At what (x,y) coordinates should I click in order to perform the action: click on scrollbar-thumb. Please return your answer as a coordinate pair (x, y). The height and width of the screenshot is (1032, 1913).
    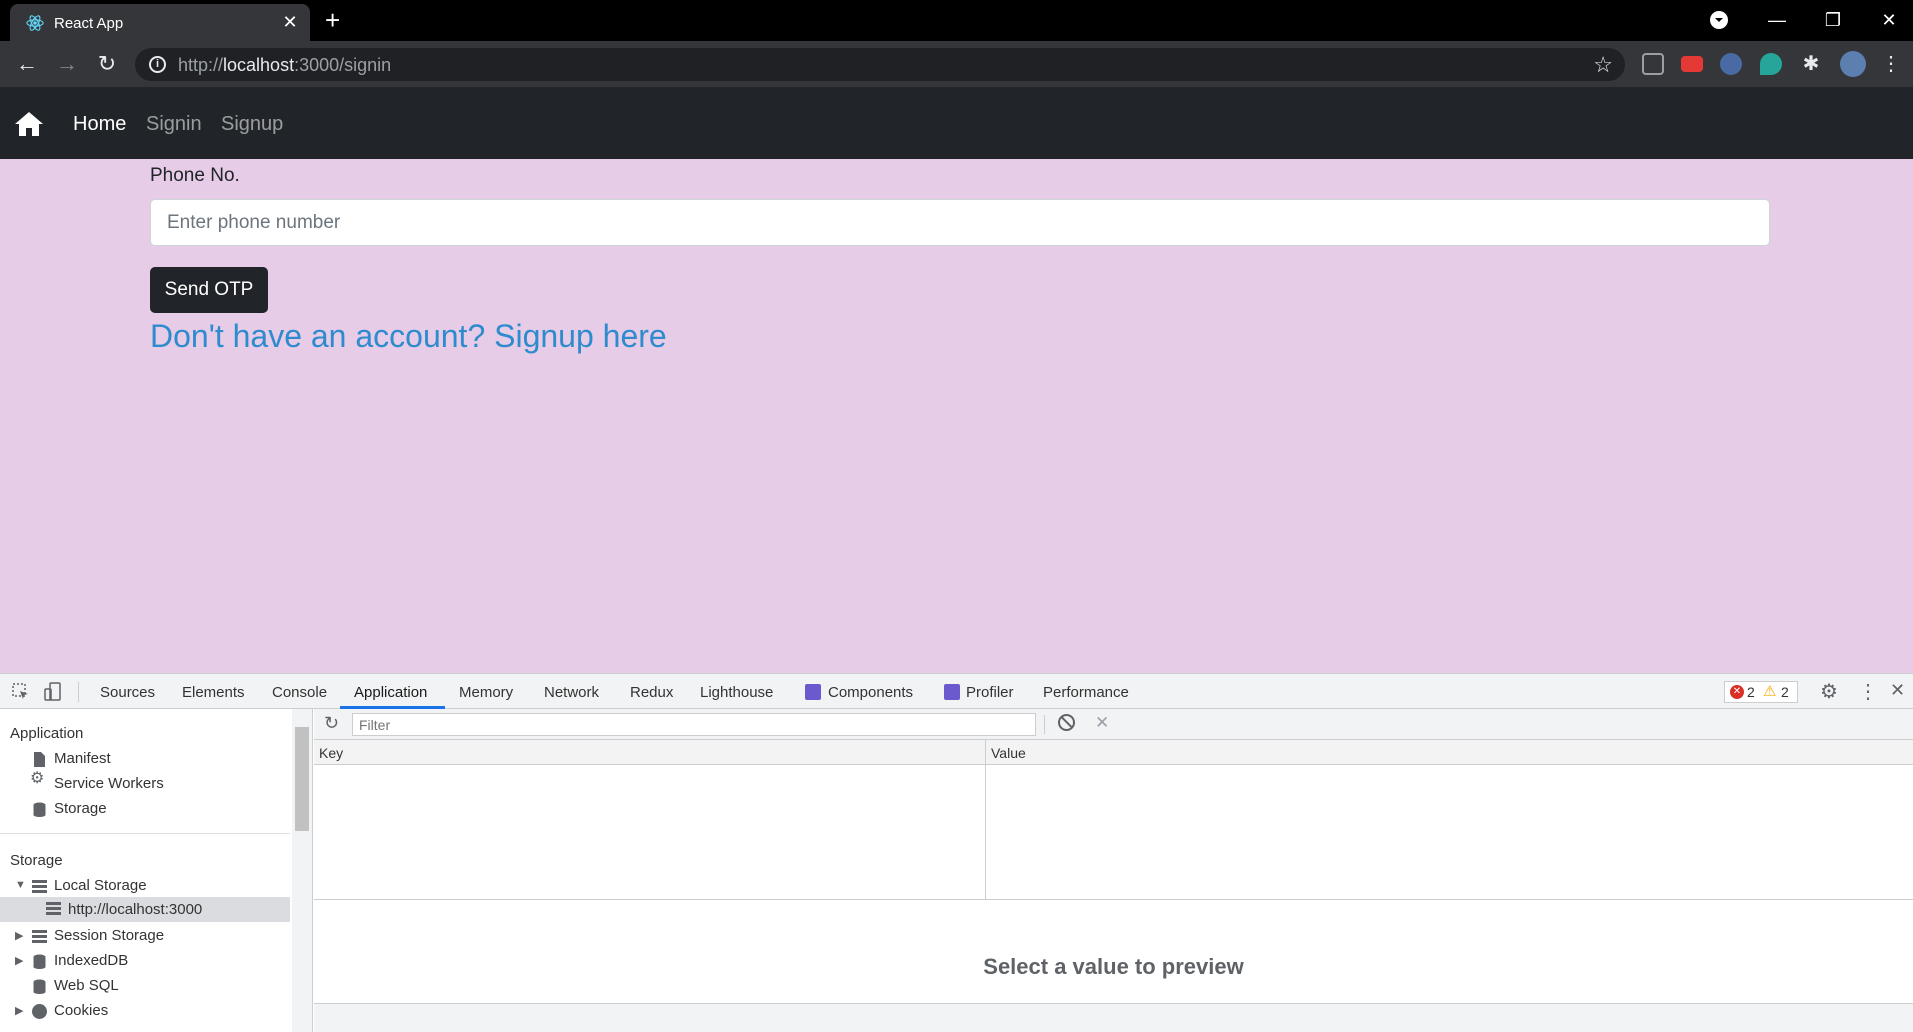
    Looking at the image, I should click on (302, 779).